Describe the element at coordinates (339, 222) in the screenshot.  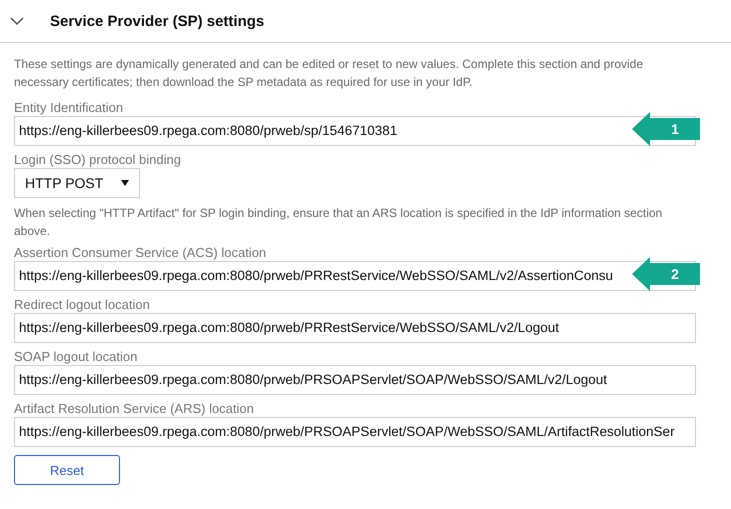
I see `hint-text: When selecting "HTTP Artifact" for SP login binding, ensure that an ARS location is specified in the IdP information section above.` at that location.